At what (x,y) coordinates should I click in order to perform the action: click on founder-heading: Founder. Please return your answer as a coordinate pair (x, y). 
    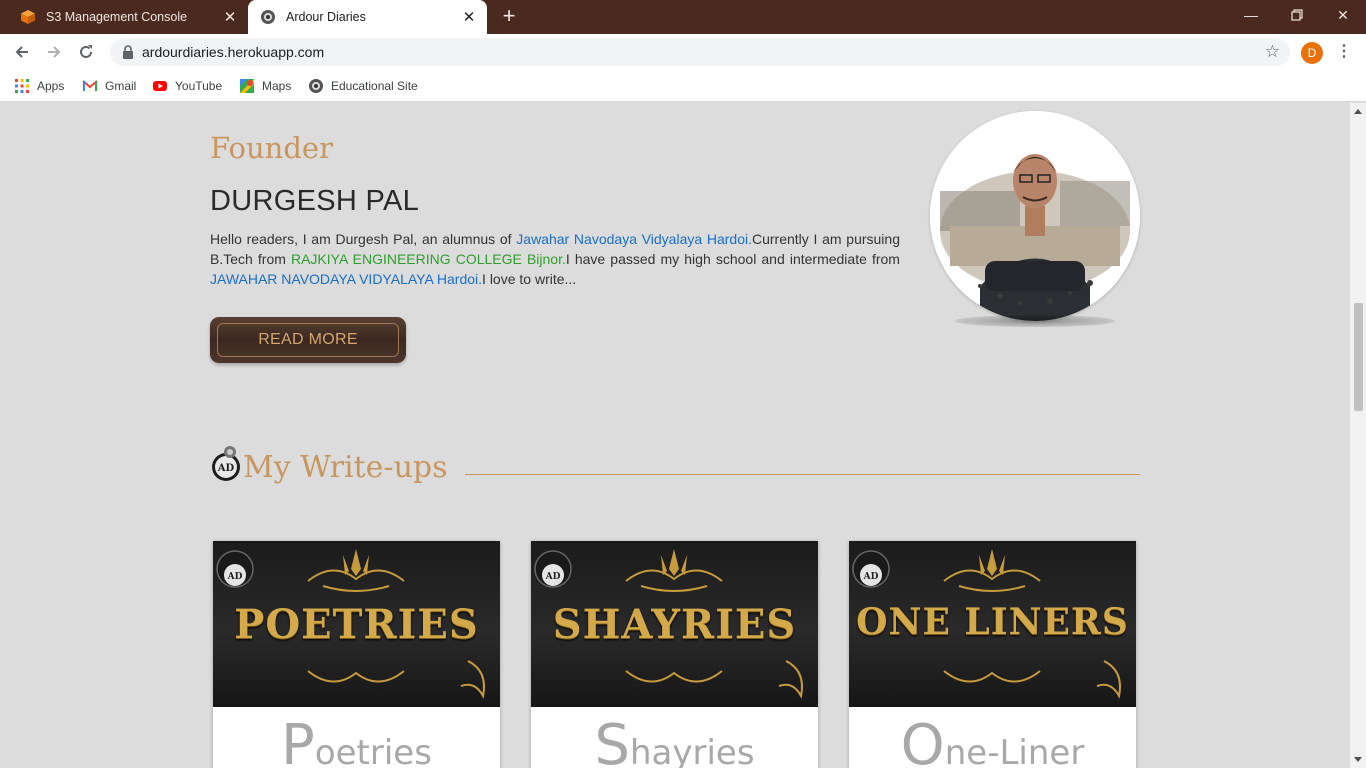
    Looking at the image, I should click on (271, 148).